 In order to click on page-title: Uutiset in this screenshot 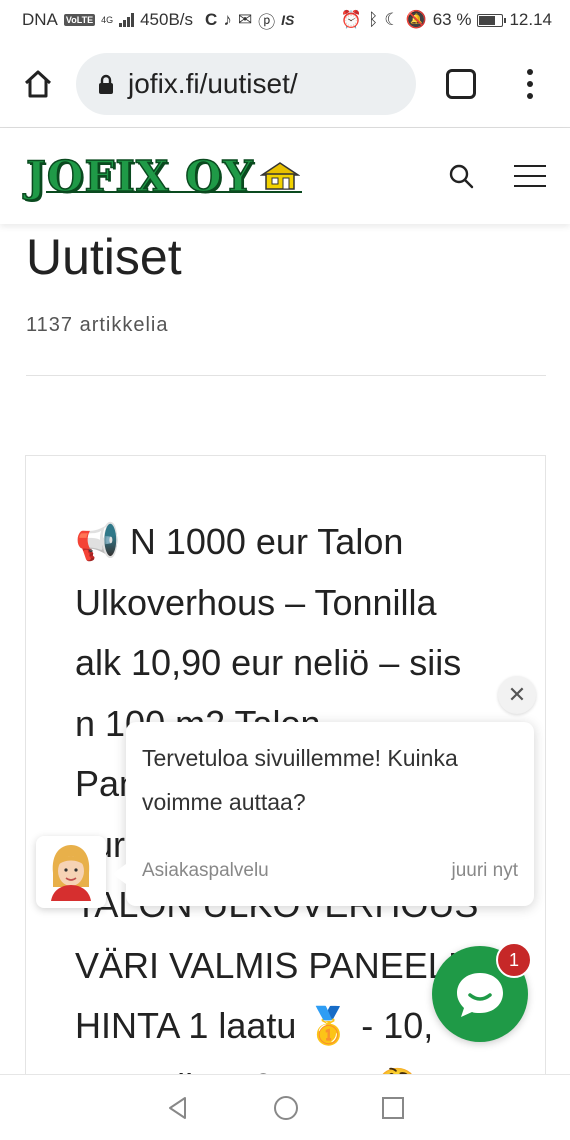, I will do `click(104, 257)`.